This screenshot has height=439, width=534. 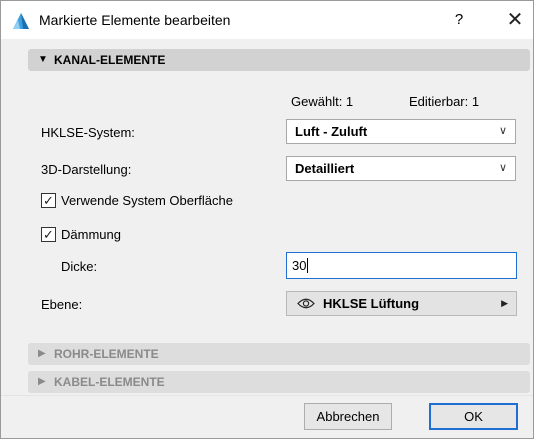 I want to click on section-label: KANAL-ELEMENTE, so click(x=110, y=60).